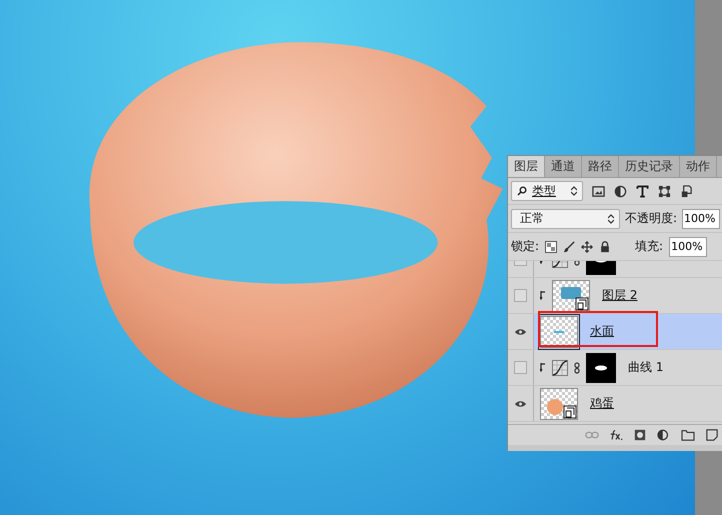  Describe the element at coordinates (616, 435) in the screenshot. I see `fx-icon` at that location.